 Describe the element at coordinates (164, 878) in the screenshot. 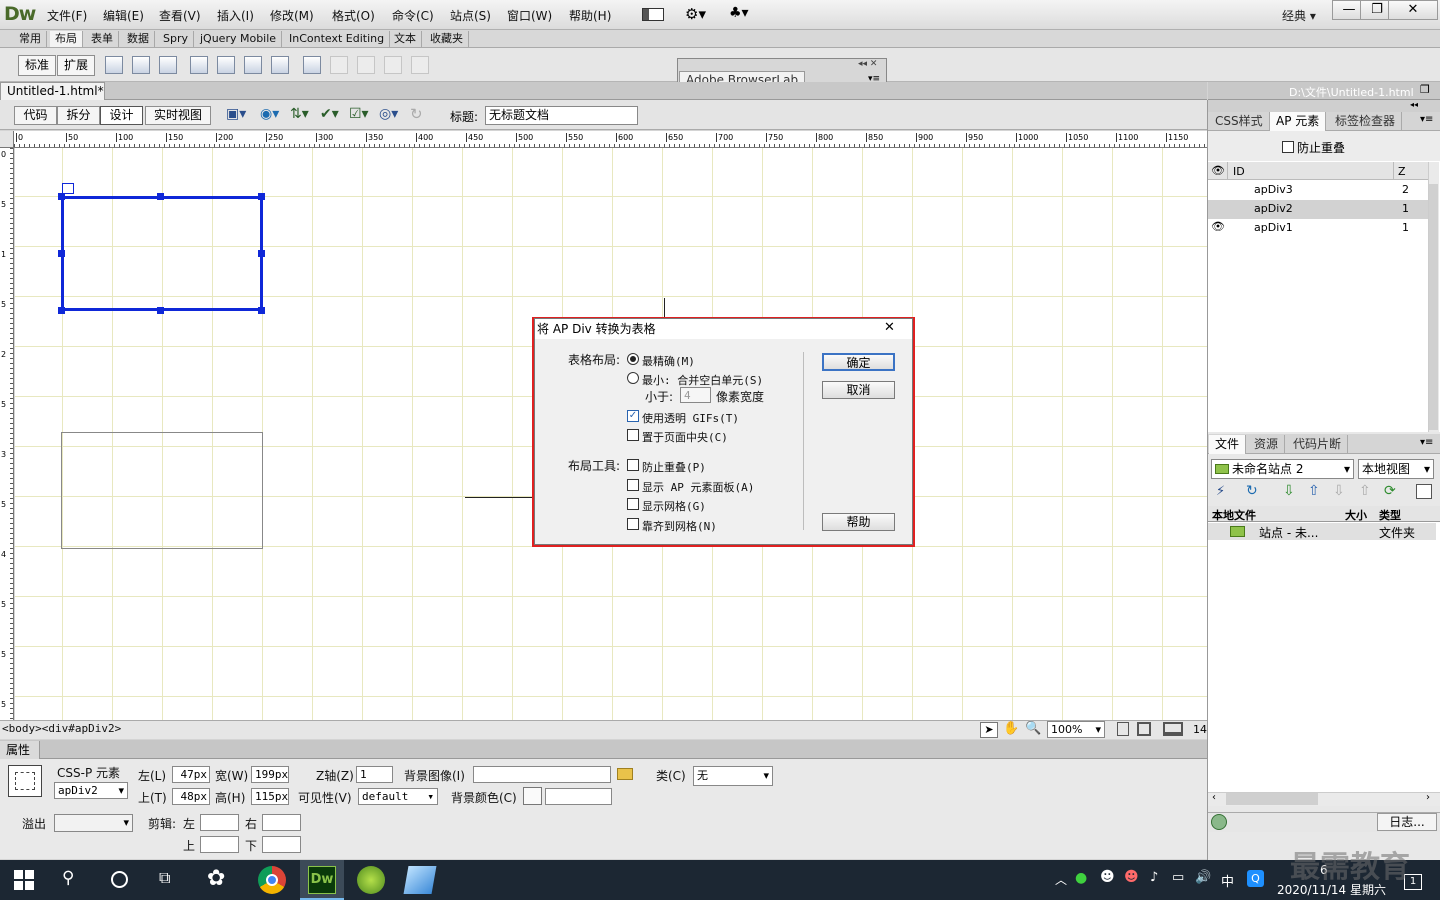

I see `task-view-icon: ⧉` at that location.